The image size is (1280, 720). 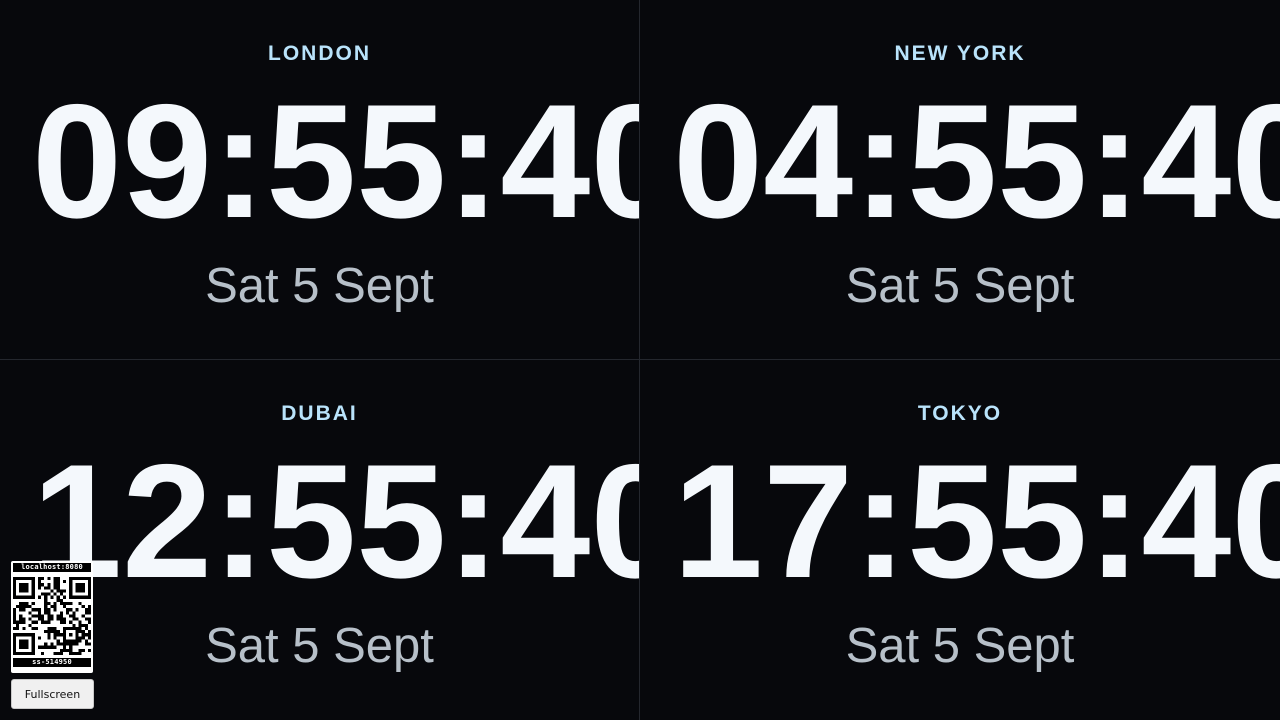 I want to click on city-name: NEW YORK, so click(x=960, y=53).